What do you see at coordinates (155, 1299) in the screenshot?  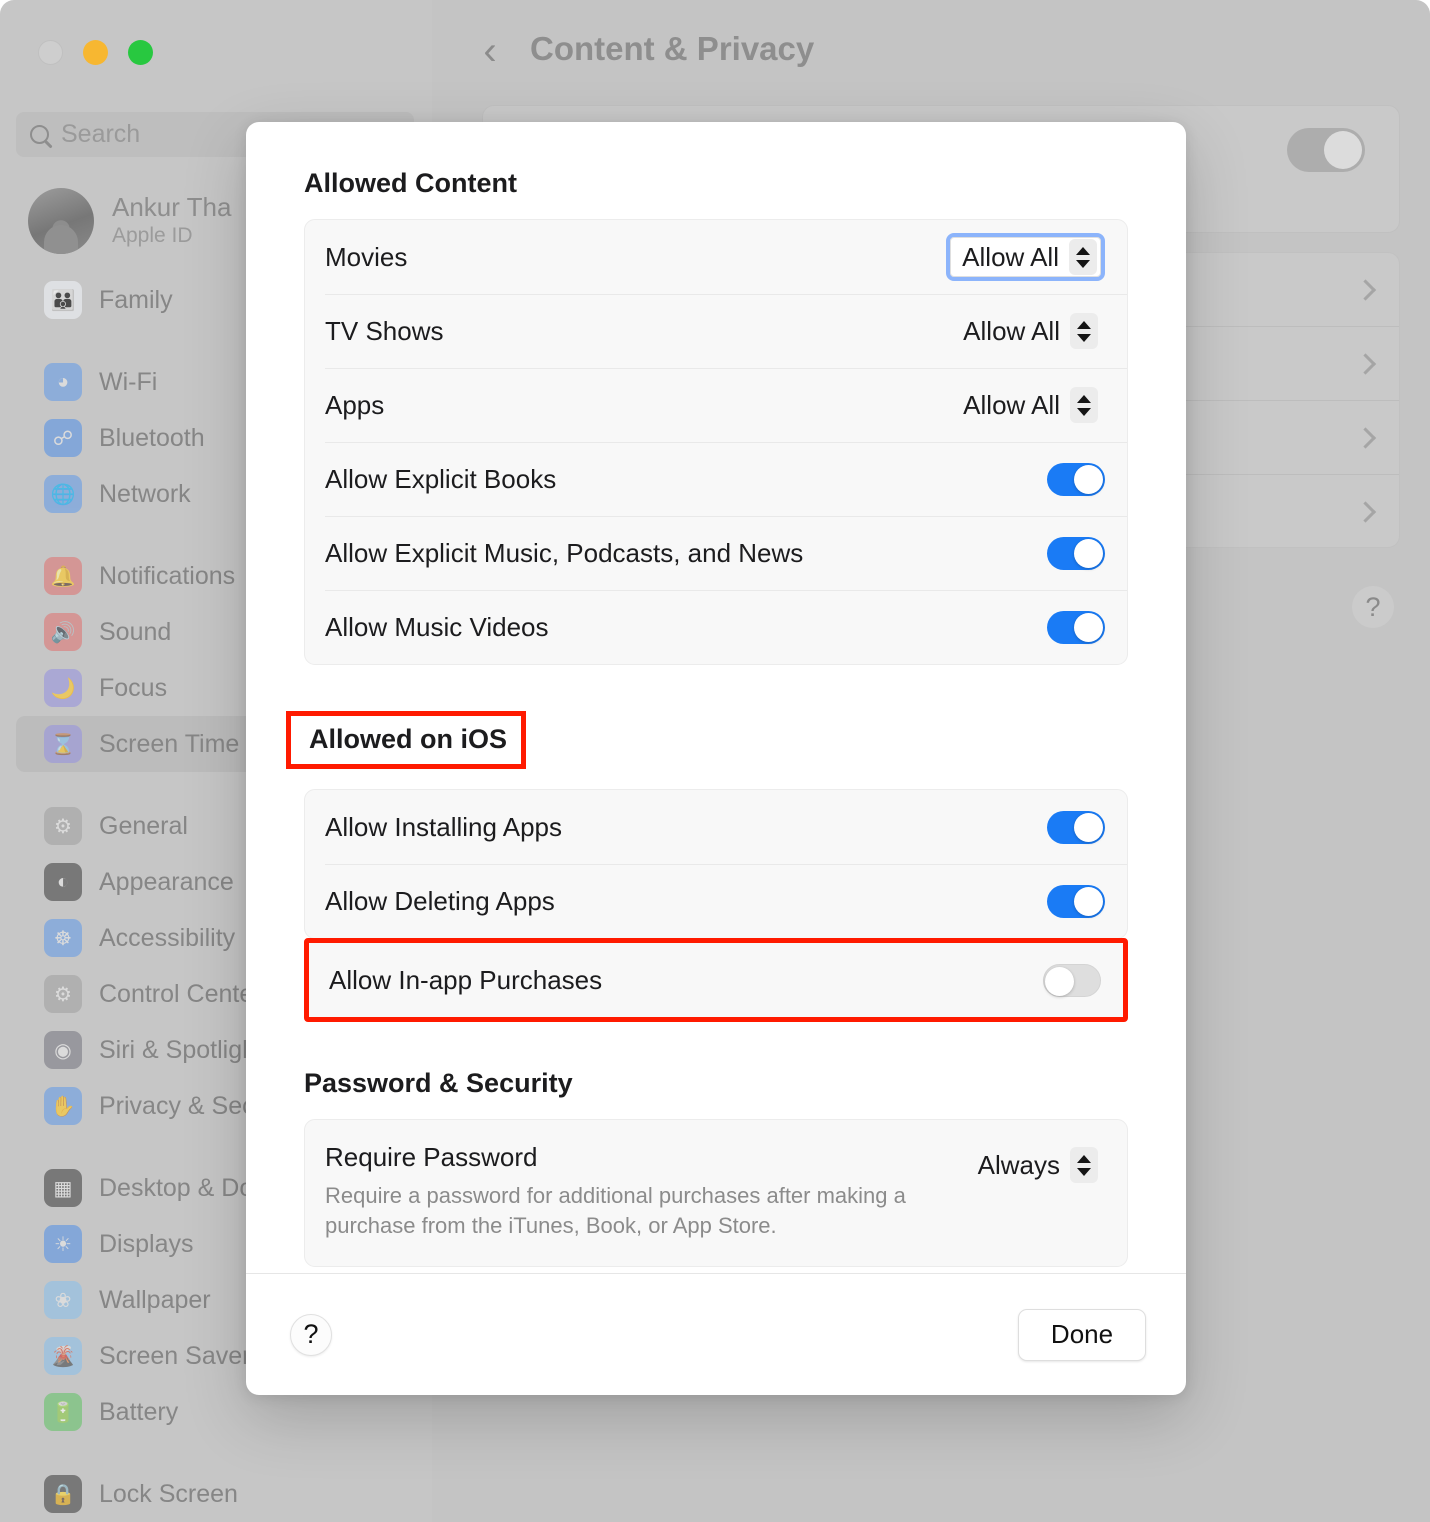 I see `sidebar-item-label: Wallpaper` at bounding box center [155, 1299].